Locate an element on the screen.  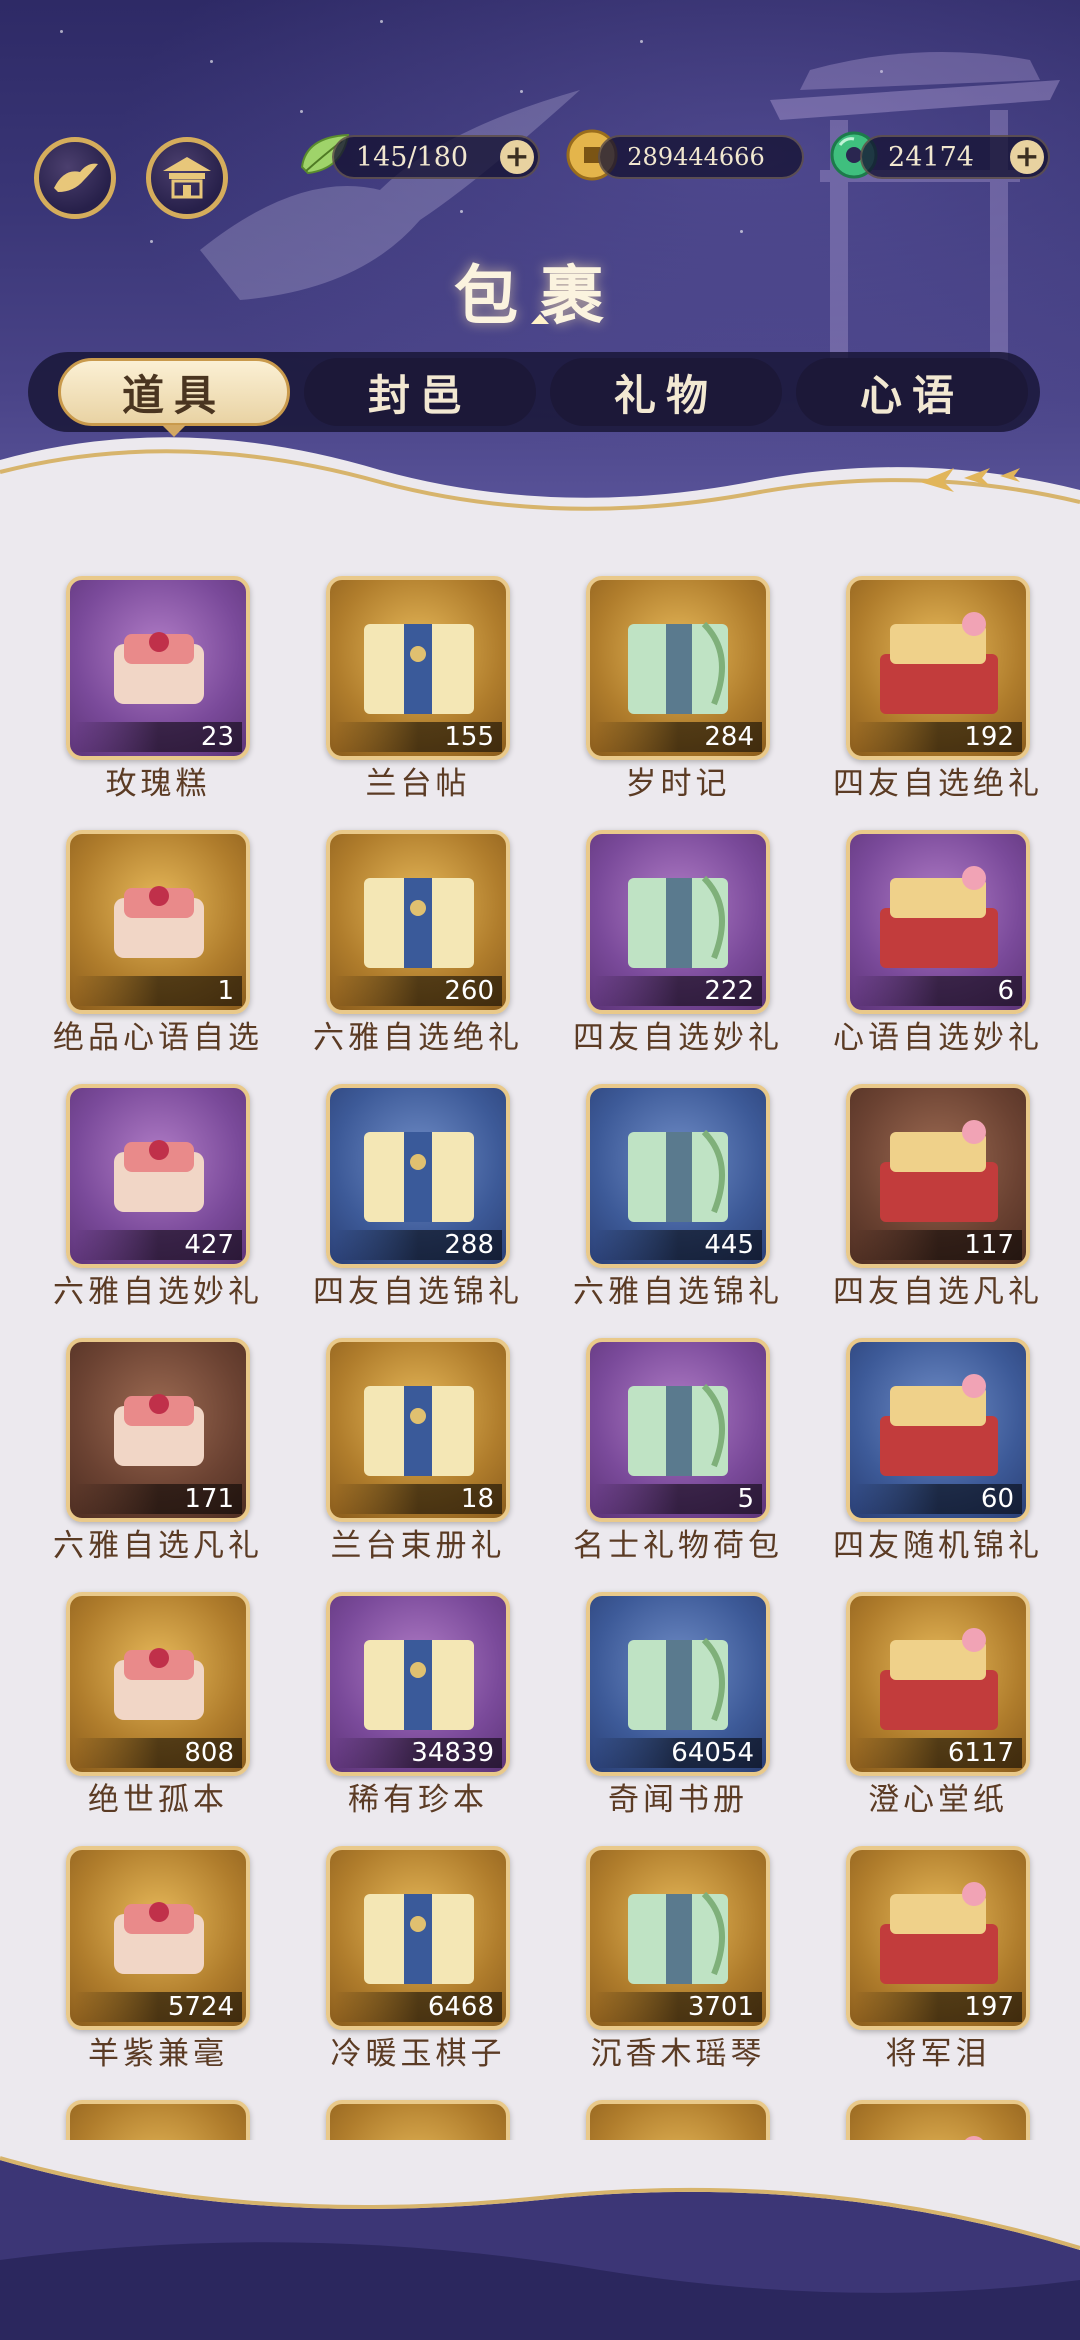
inventory-item: 3701 沉香木瑶琴 is located at coordinates (678, 1951).